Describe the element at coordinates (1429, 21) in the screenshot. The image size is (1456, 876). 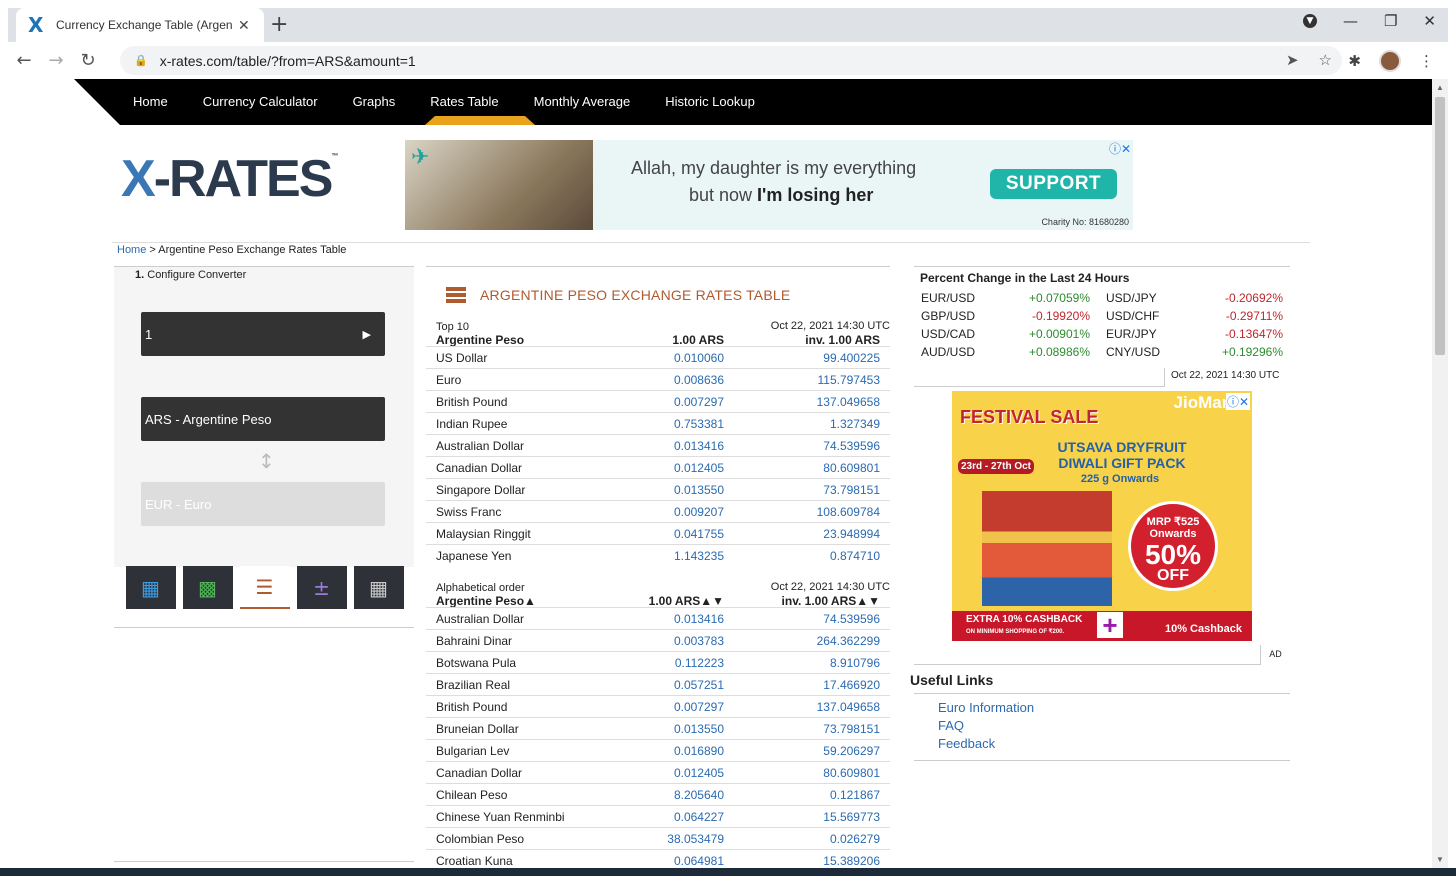
I see `close-window-icon: ✕` at that location.